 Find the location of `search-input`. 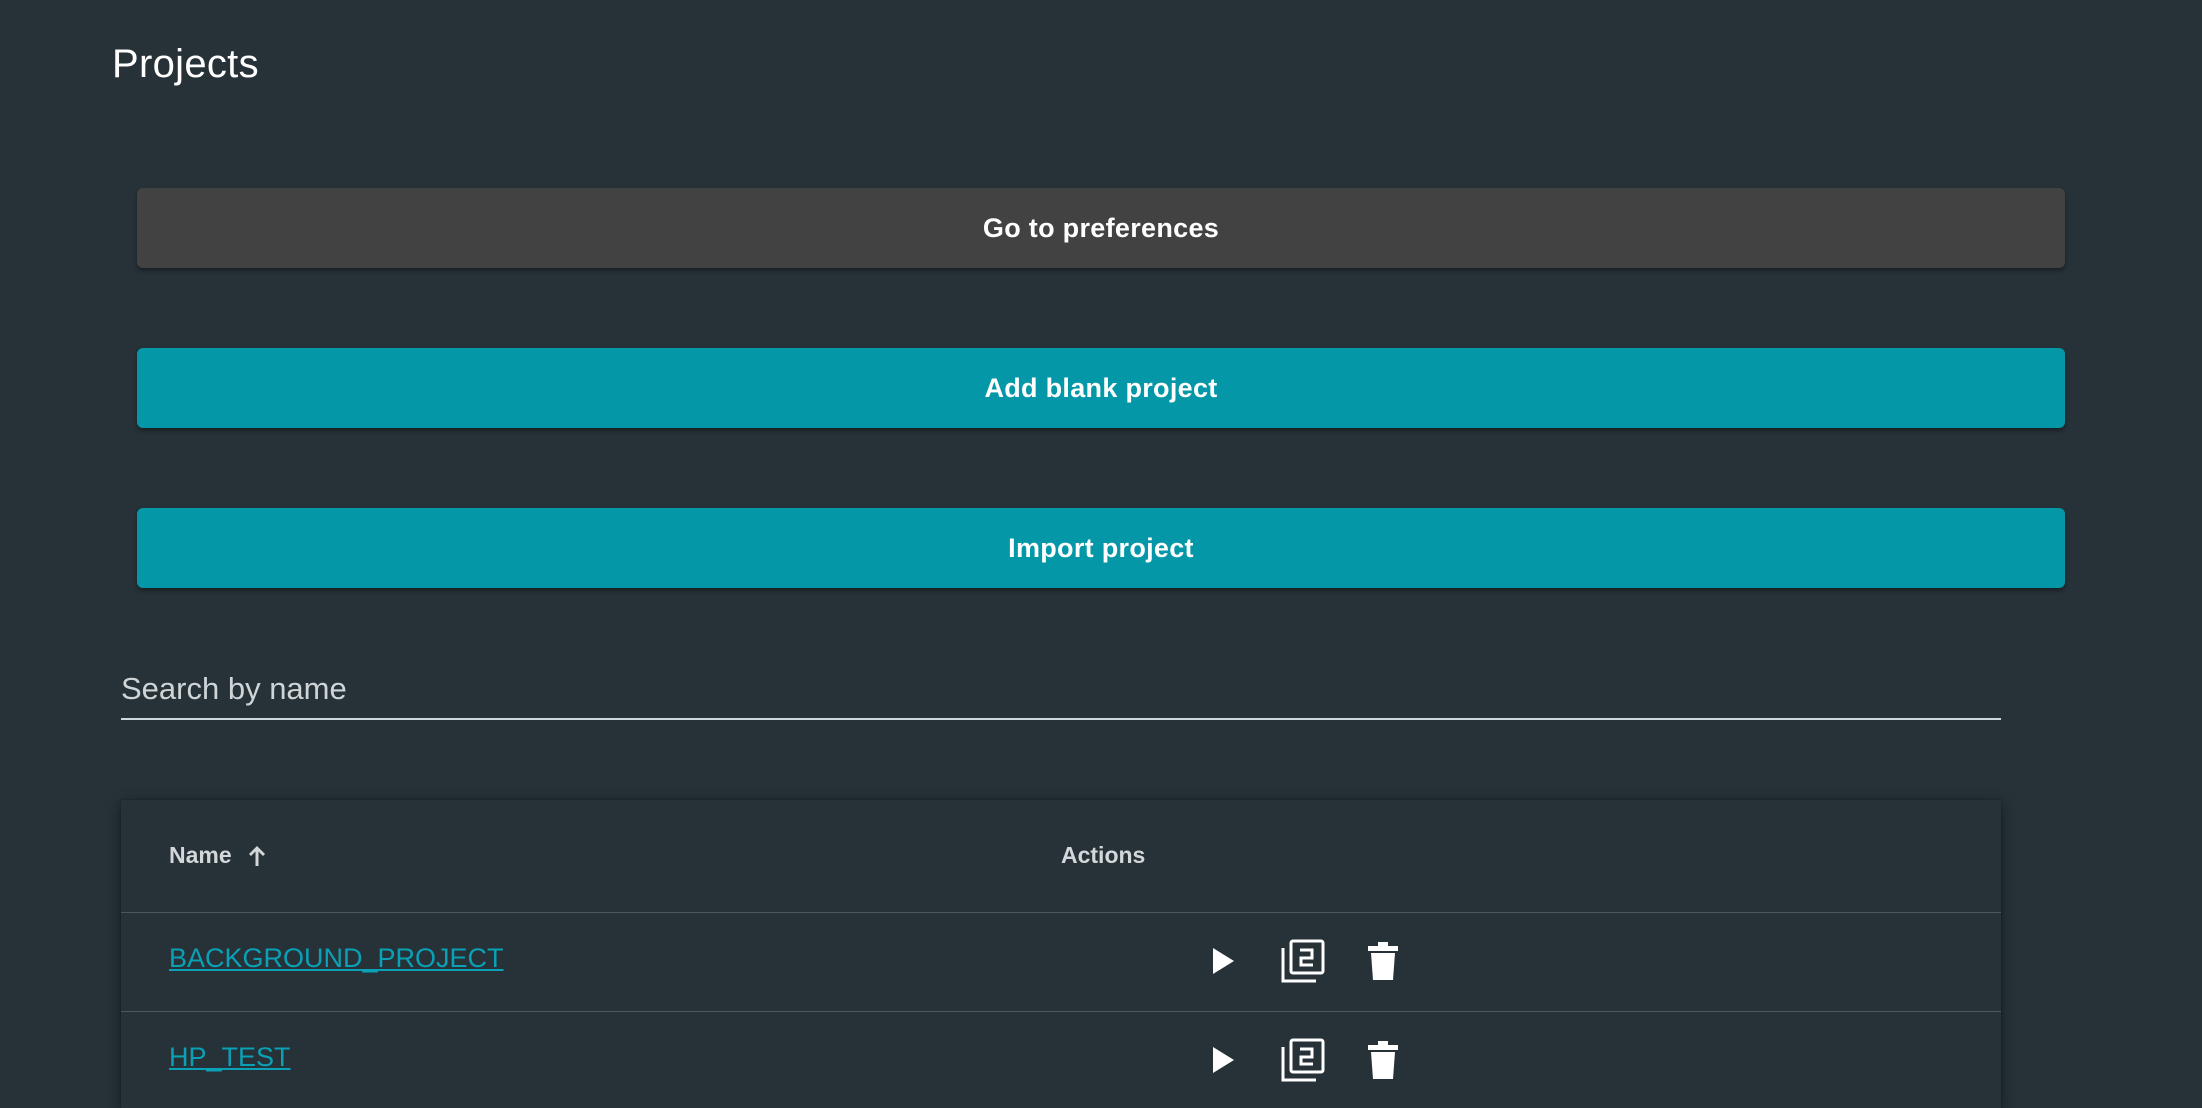

search-input is located at coordinates (1061, 689).